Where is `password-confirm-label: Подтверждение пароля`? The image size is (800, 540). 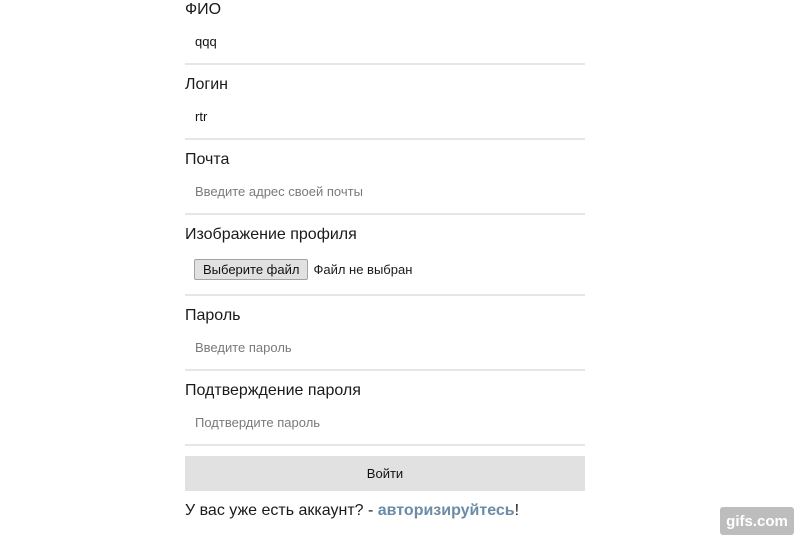 password-confirm-label: Подтверждение пароля is located at coordinates (273, 390).